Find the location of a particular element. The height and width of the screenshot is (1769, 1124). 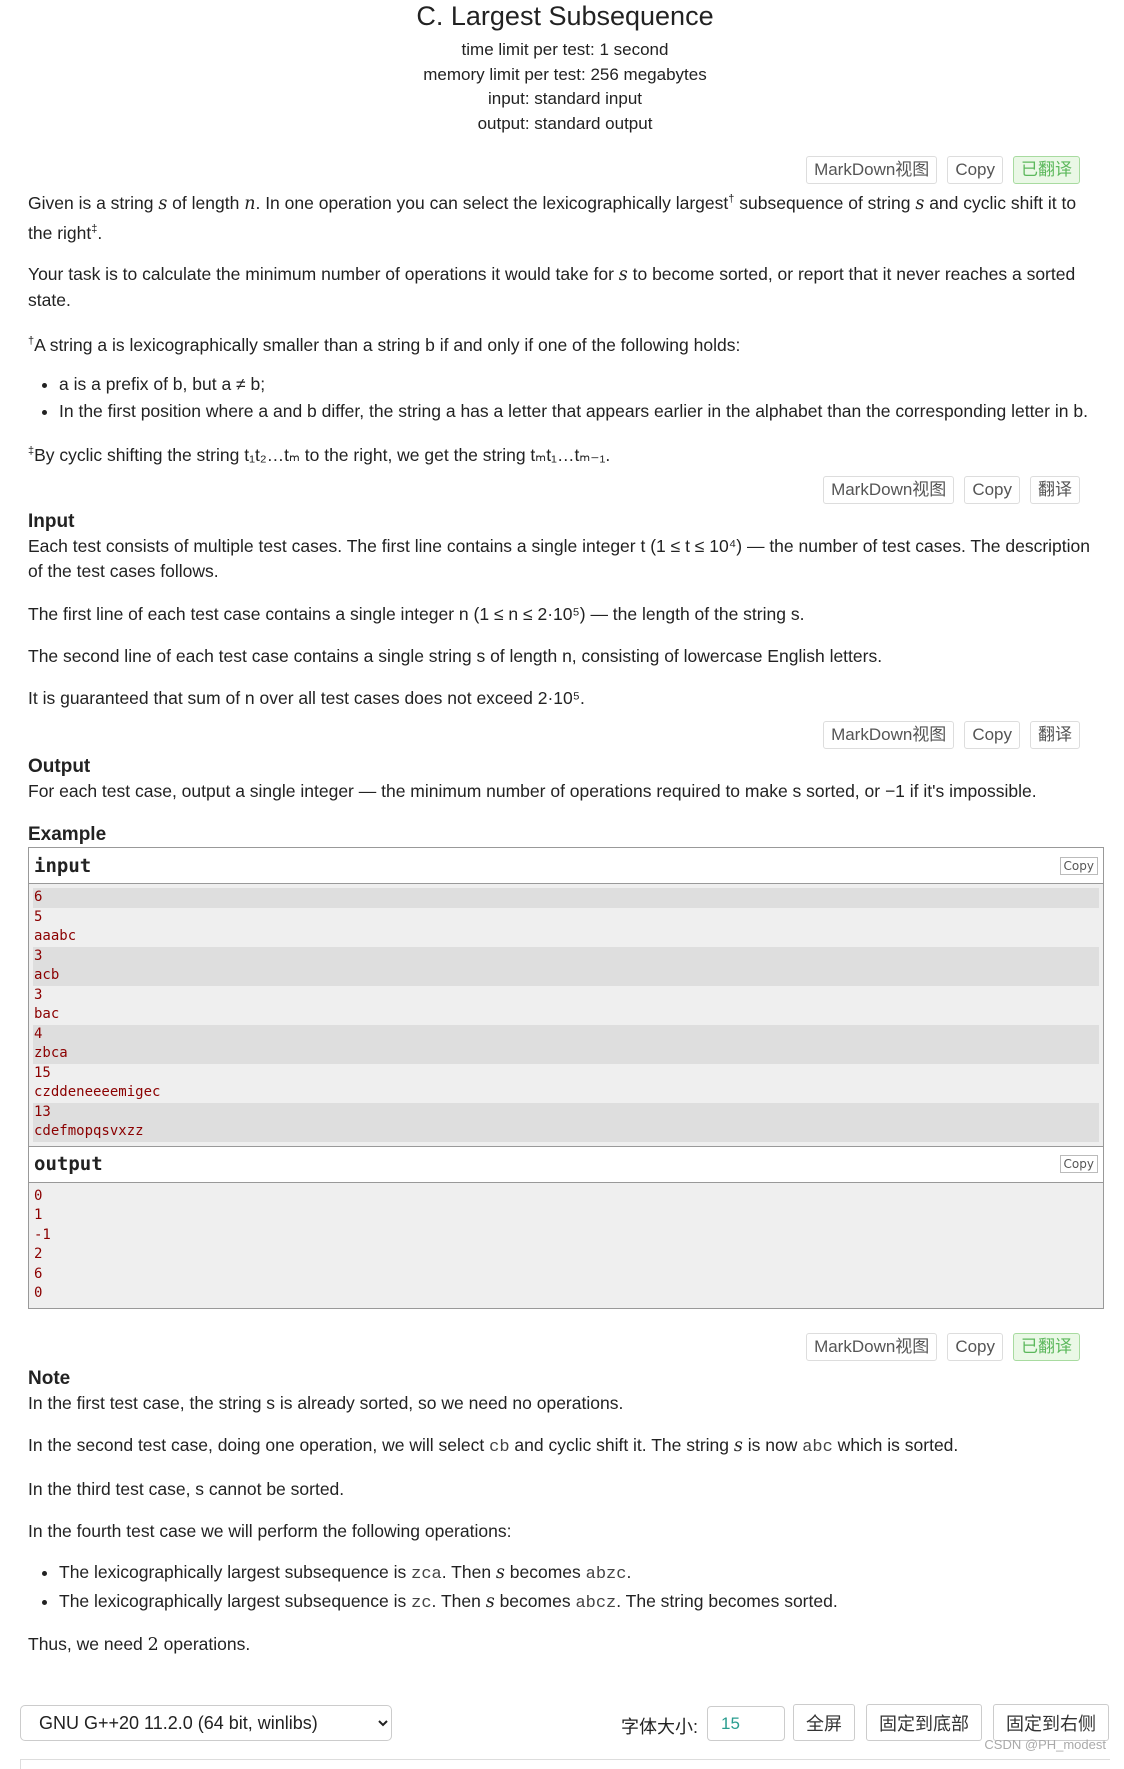

example-input-line: bac is located at coordinates (47, 1014).